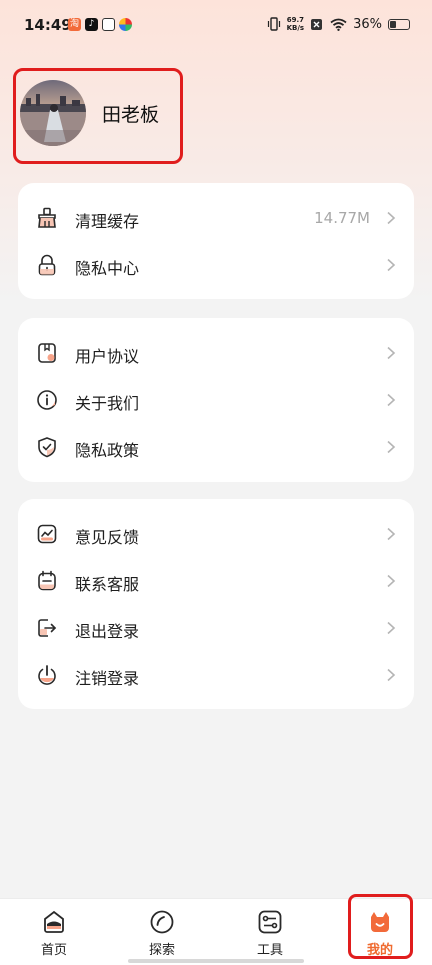 This screenshot has height=965, width=432. I want to click on feedback-label: 意见反馈, so click(107, 537).